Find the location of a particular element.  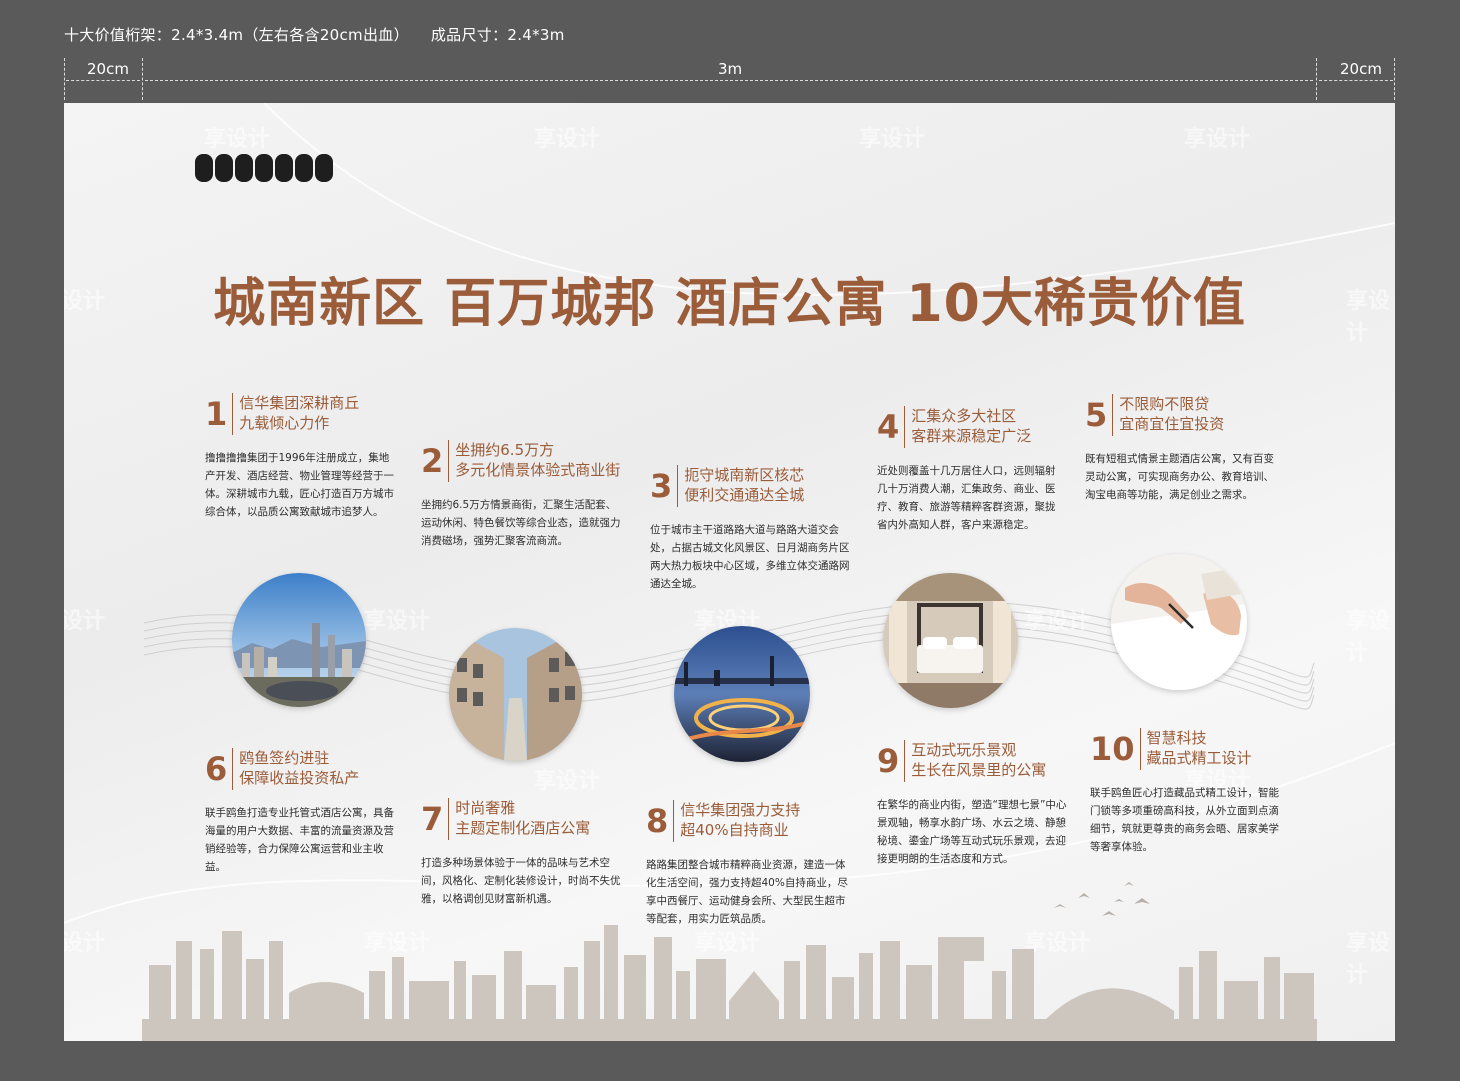

commercial-street-photo is located at coordinates (515, 694).